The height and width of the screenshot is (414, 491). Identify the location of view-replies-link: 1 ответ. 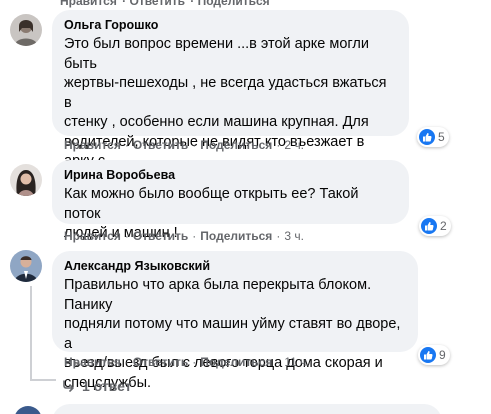
(97, 386).